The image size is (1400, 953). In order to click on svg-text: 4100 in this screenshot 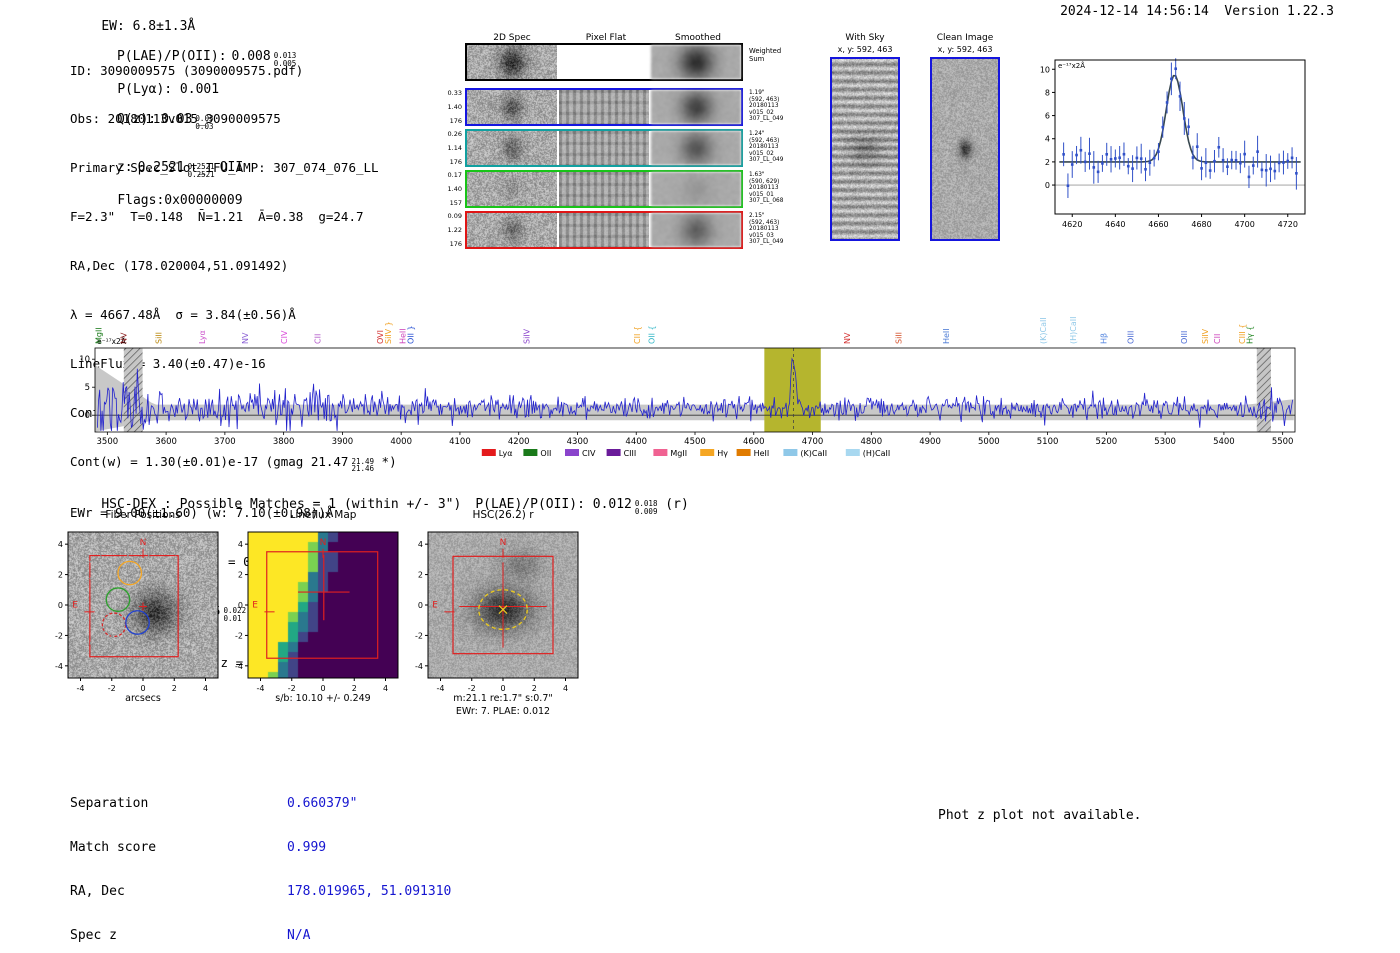, I will do `click(460, 442)`.